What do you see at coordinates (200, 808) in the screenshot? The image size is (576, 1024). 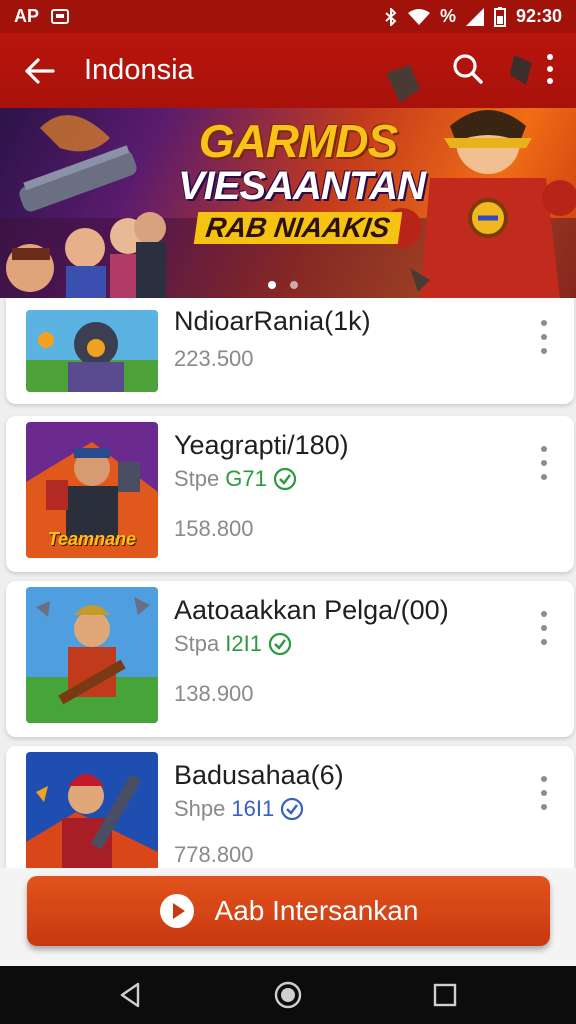 I see `item-seller: Shpe` at bounding box center [200, 808].